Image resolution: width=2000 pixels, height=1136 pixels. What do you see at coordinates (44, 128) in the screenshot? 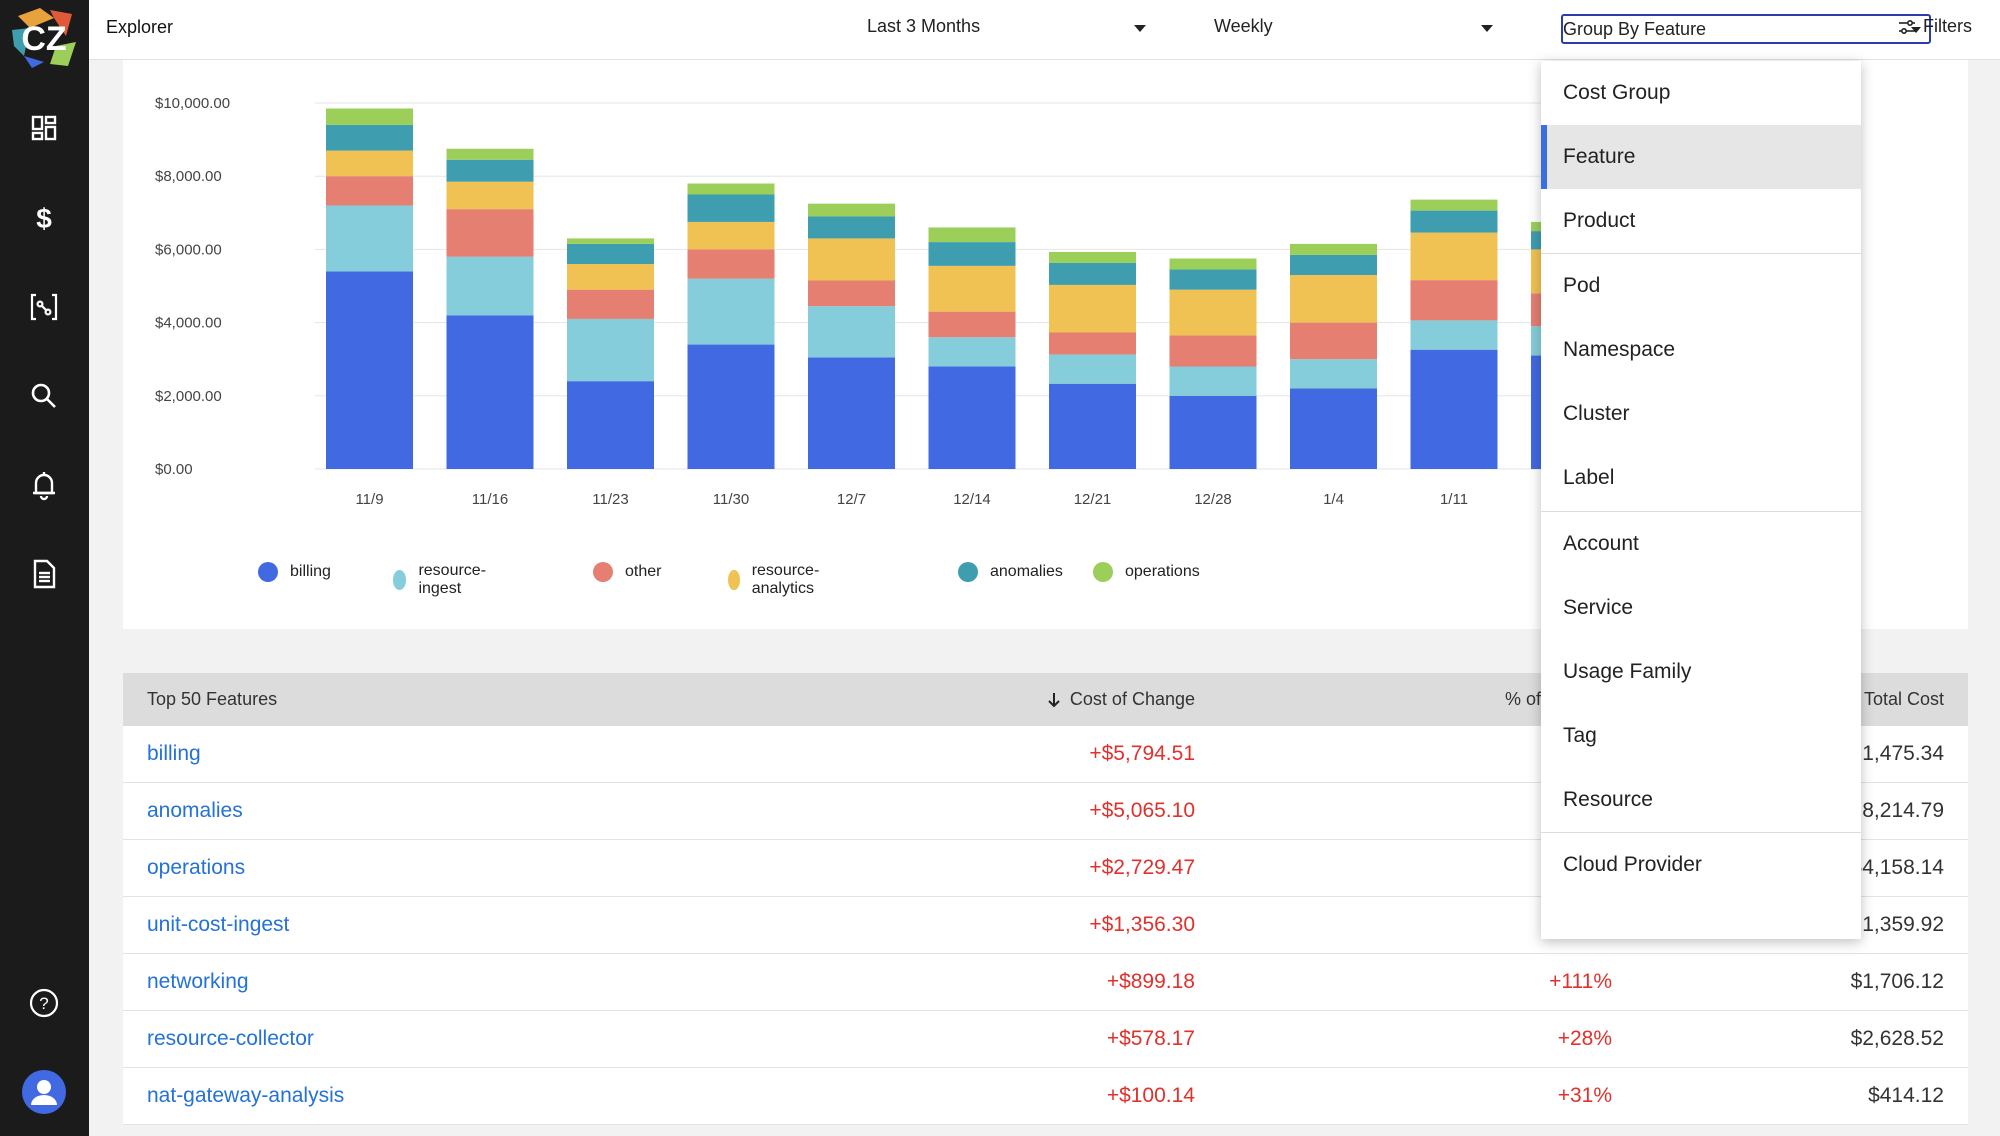
I see `dashboard-icon` at bounding box center [44, 128].